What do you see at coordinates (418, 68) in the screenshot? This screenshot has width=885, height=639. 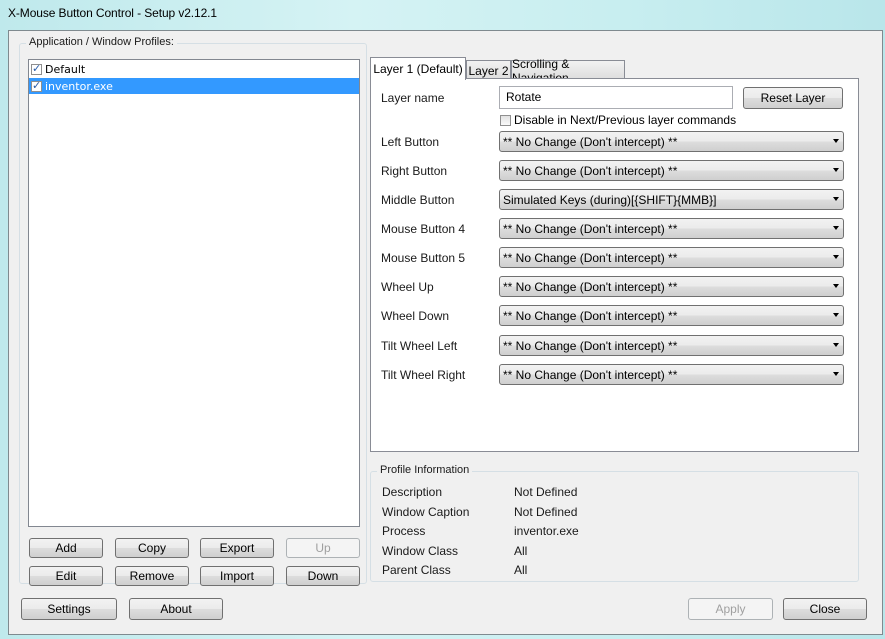 I see `tab-layer-1: Layer 1 (Default)` at bounding box center [418, 68].